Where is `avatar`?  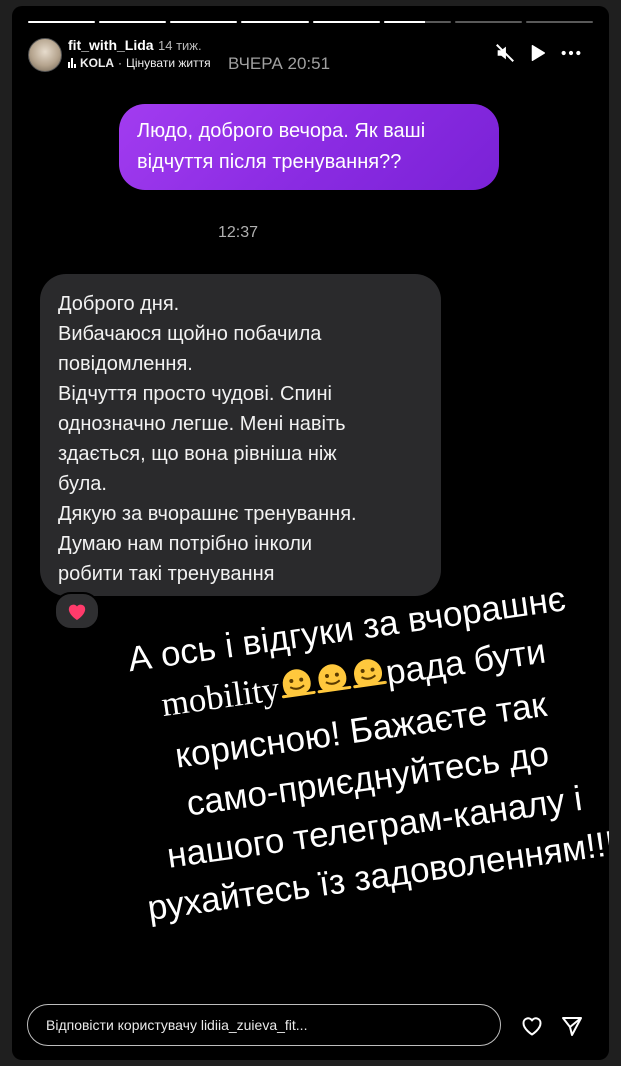
avatar is located at coordinates (45, 55).